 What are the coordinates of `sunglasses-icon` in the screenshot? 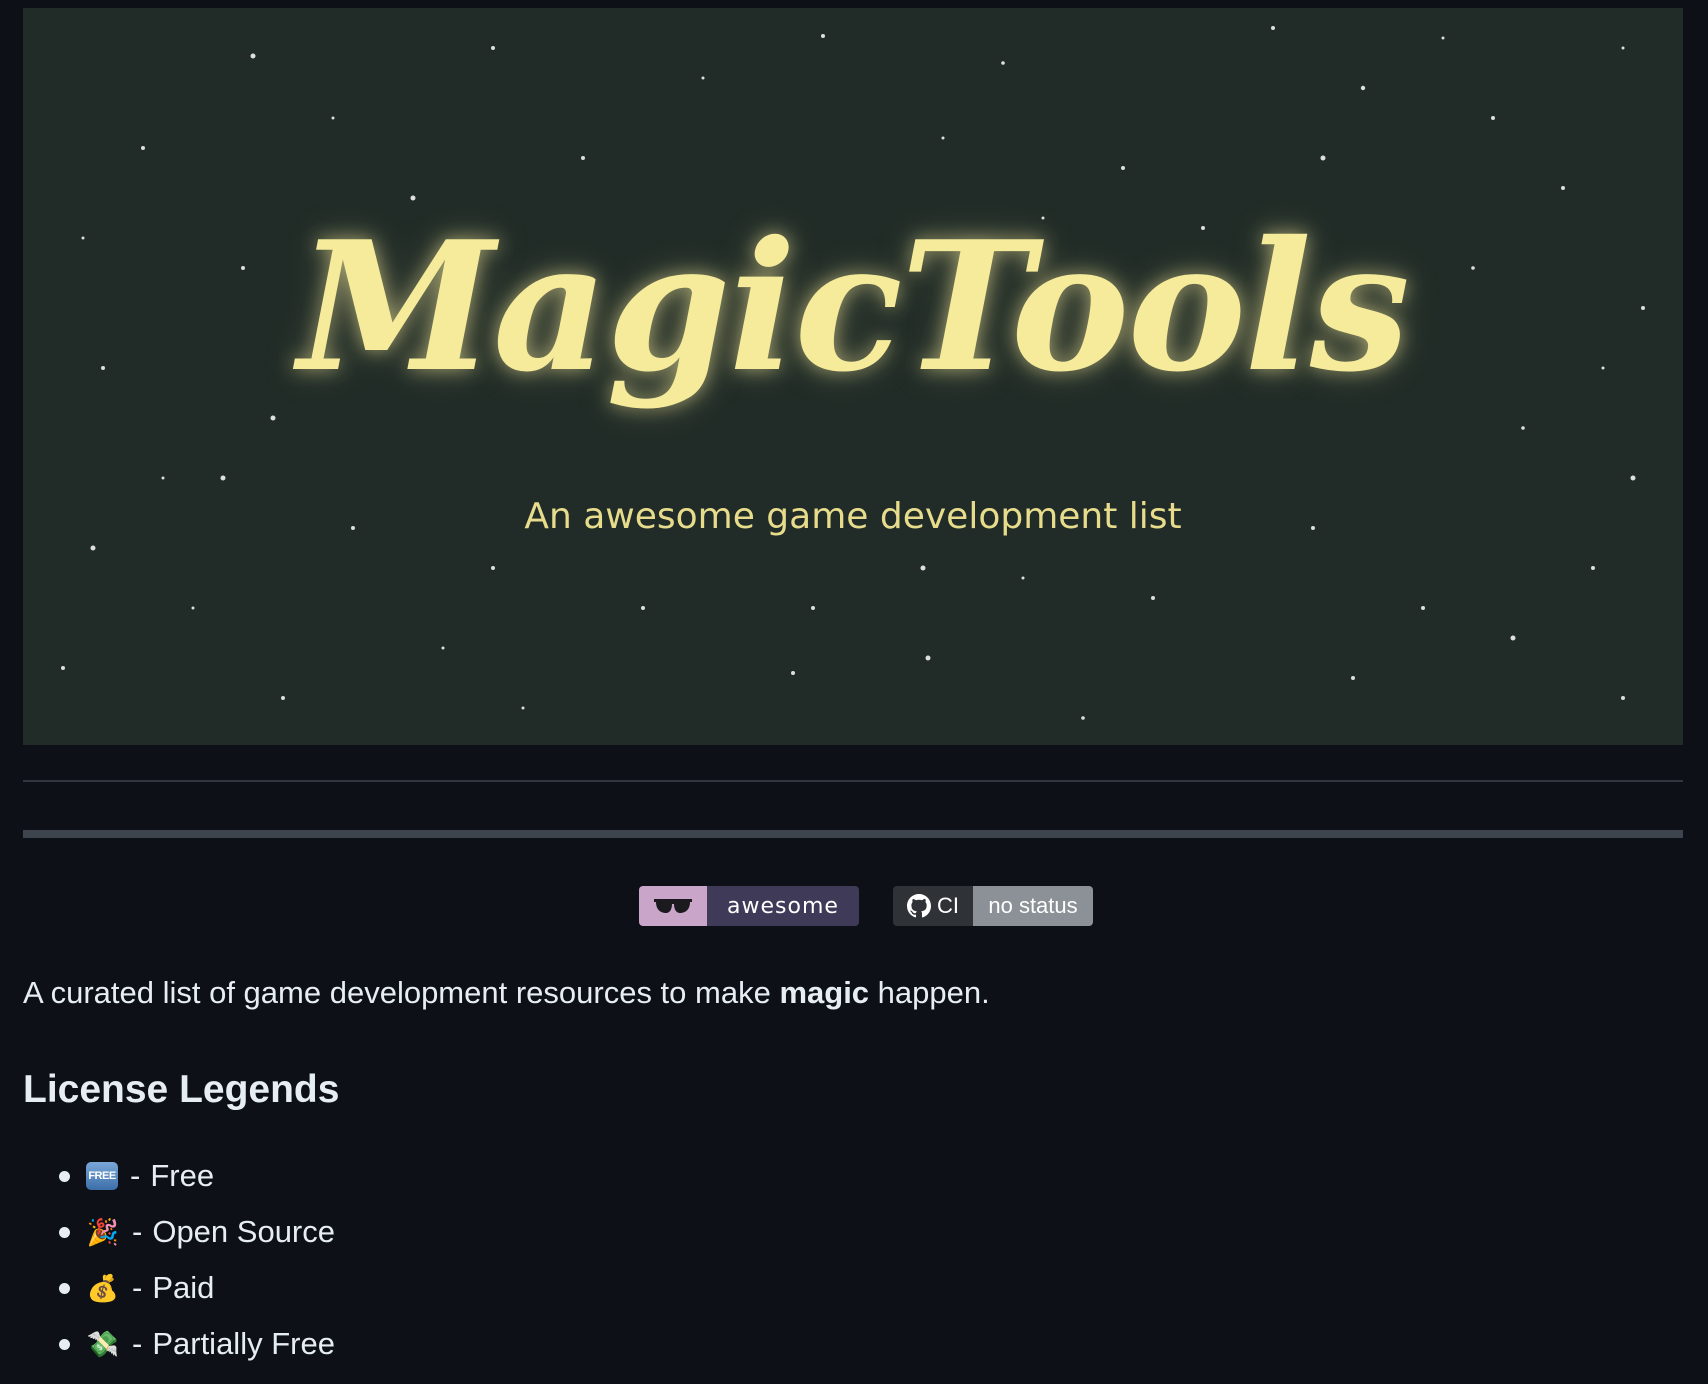 It's located at (673, 906).